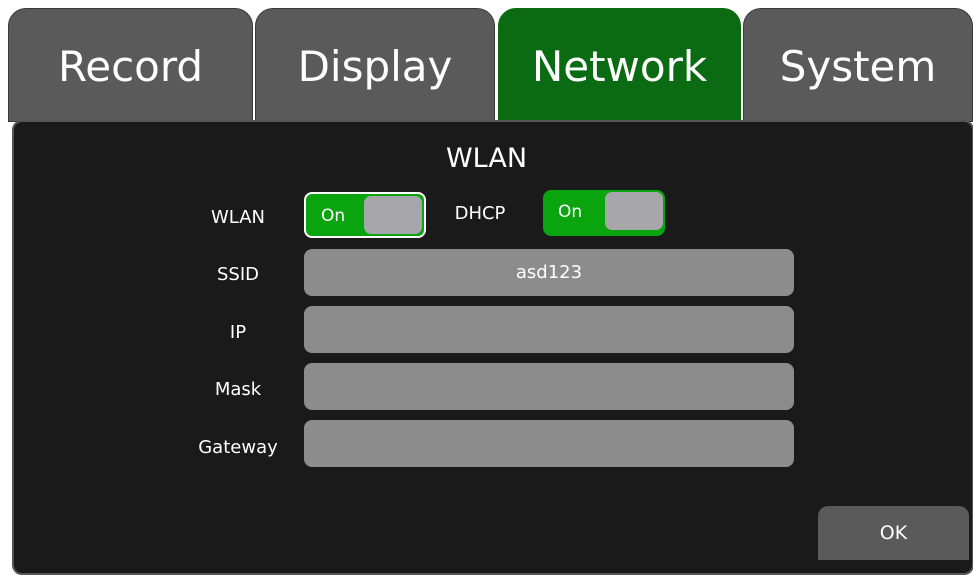 The width and height of the screenshot is (973, 575). I want to click on ip-field, so click(549, 329).